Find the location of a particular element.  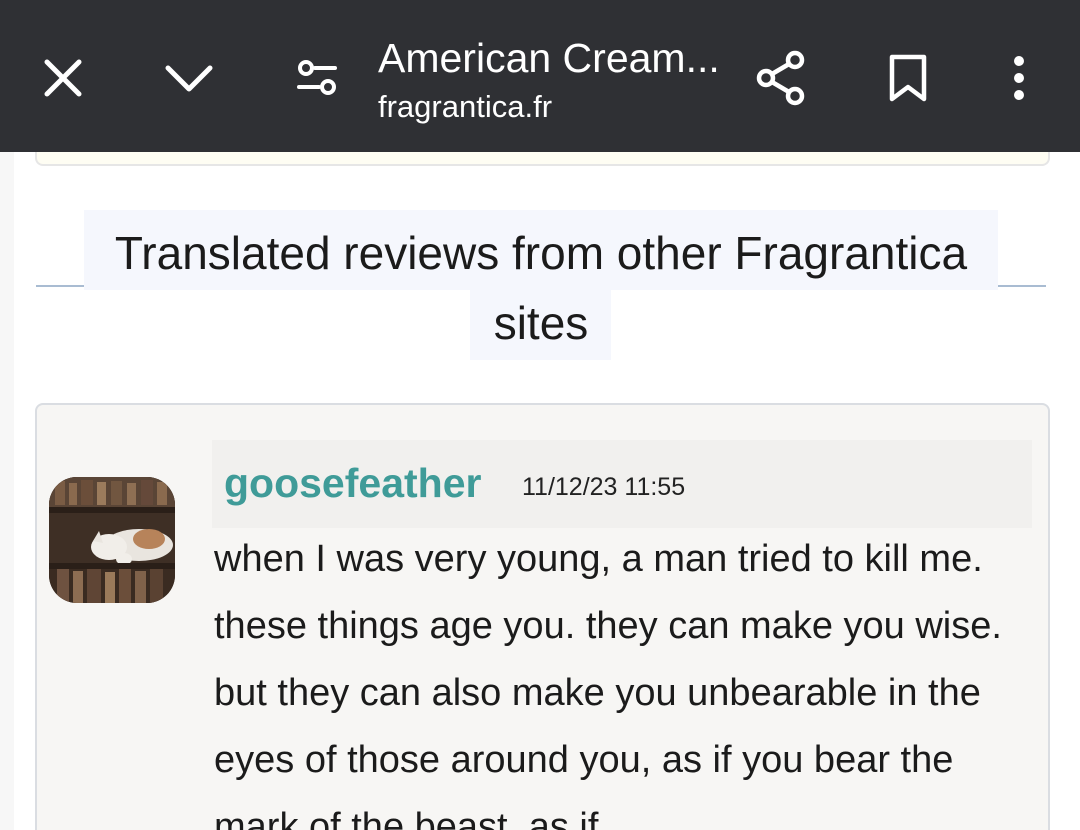

page-domain: fragrantica.fr is located at coordinates (465, 106).